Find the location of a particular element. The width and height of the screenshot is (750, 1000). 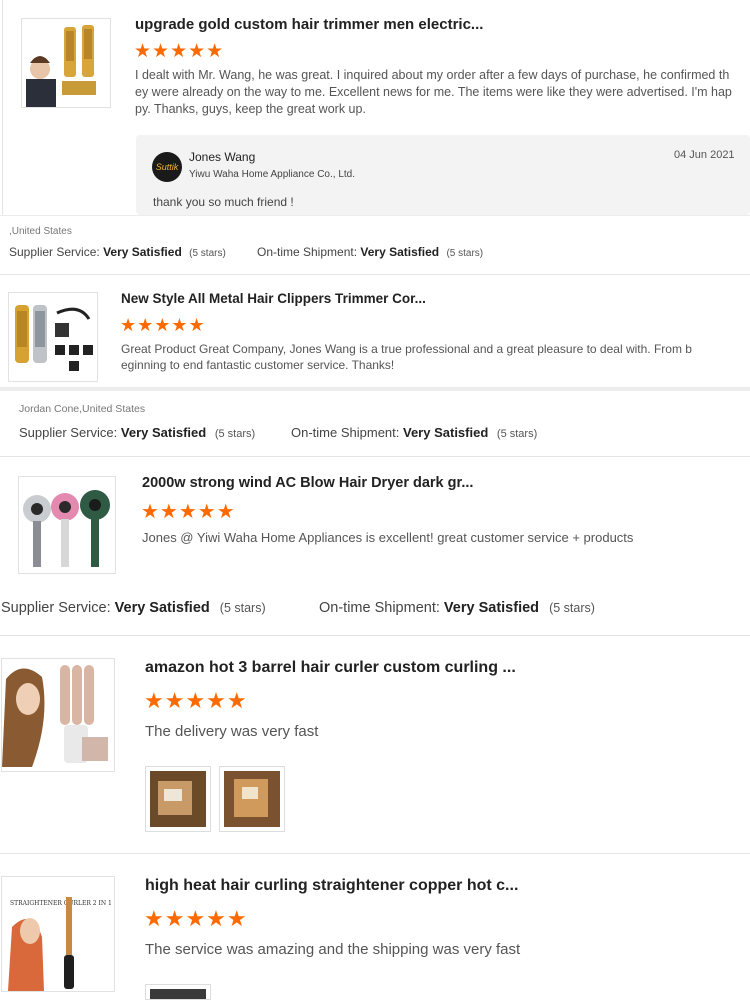

reply-date: 04 Jun 2021 is located at coordinates (704, 155).